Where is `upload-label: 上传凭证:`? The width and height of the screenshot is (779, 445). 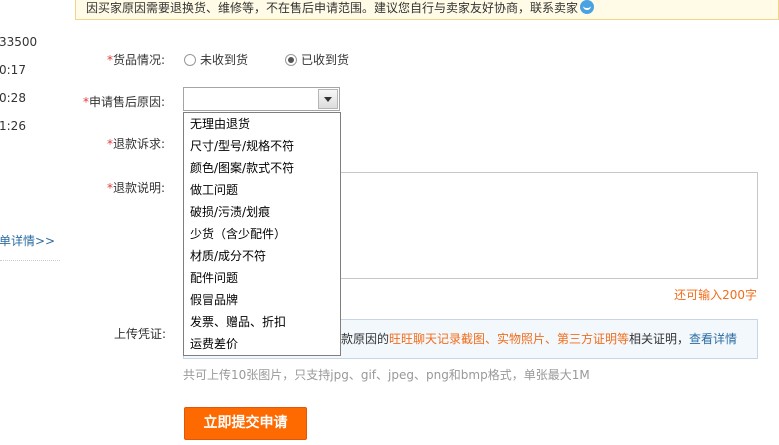
upload-label: 上传凭证: is located at coordinates (140, 334).